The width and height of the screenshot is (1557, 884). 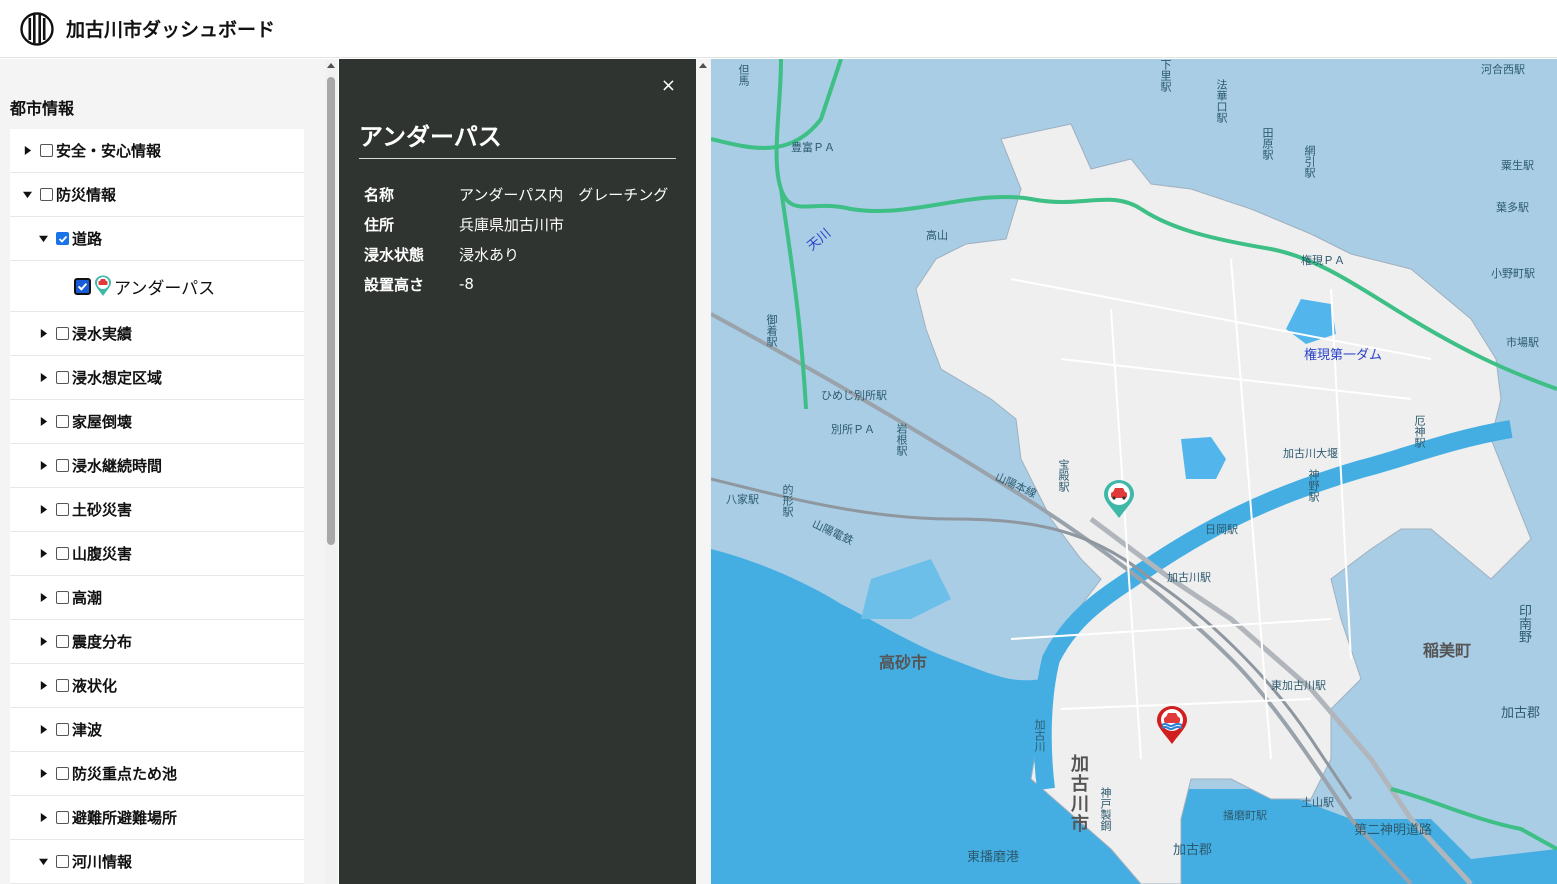 I want to click on tree-item-seismic: 震度分布, so click(x=157, y=642).